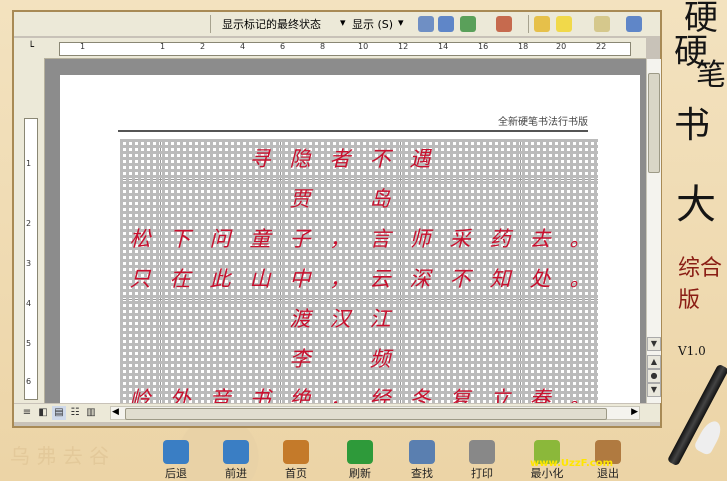 This screenshot has width=727, height=481. I want to click on page-header-text: 全新硬笔书法行书版, so click(543, 122).